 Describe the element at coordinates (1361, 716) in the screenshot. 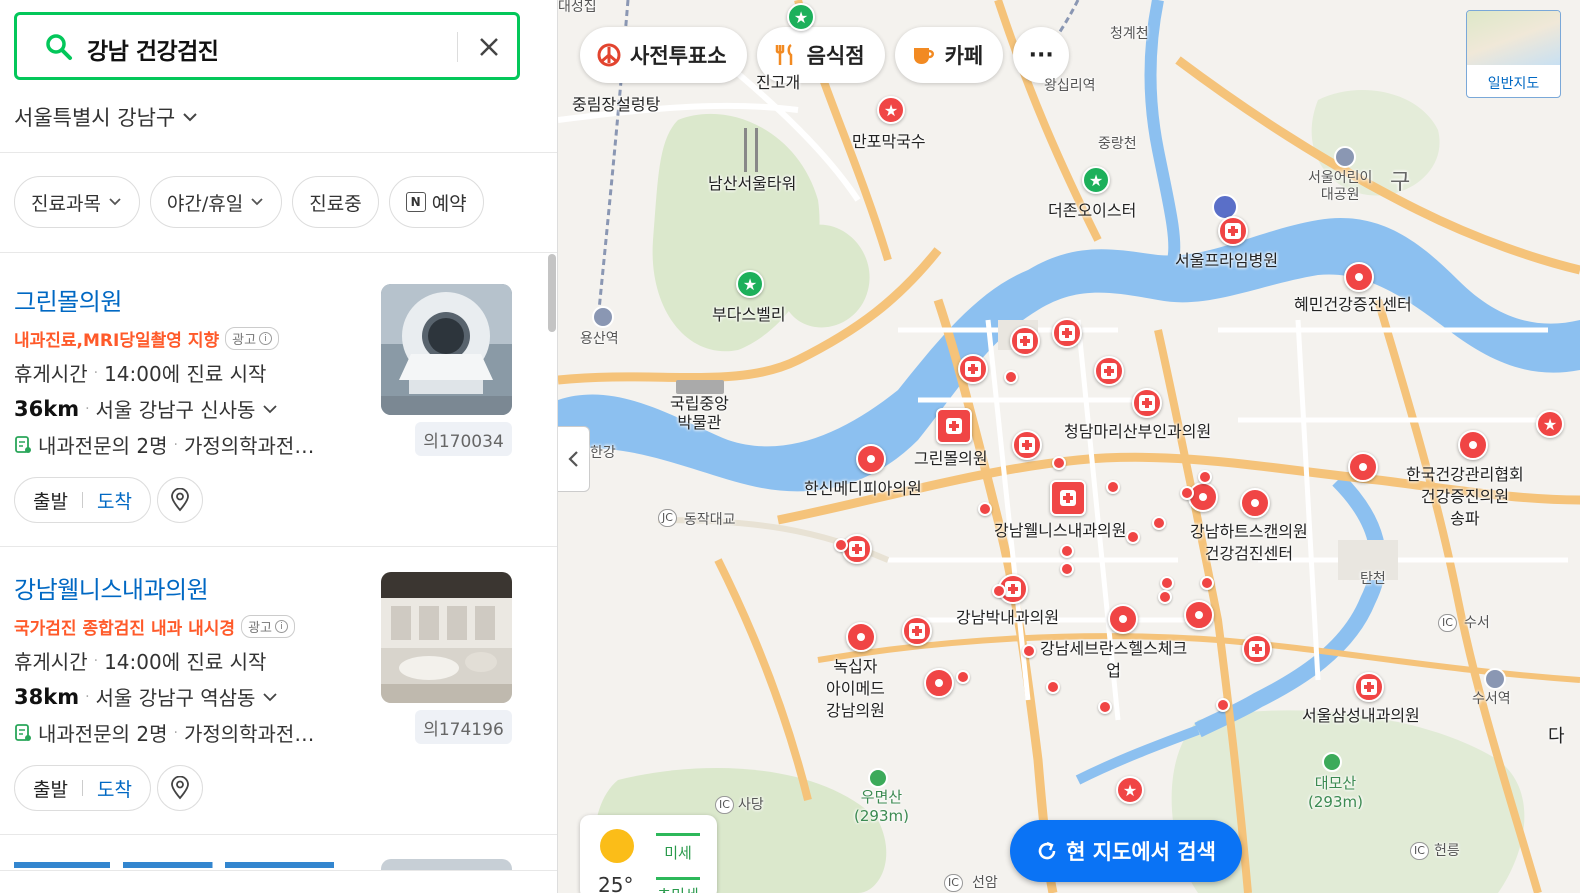

I see `map-label: 서울삼성내과의원` at that location.